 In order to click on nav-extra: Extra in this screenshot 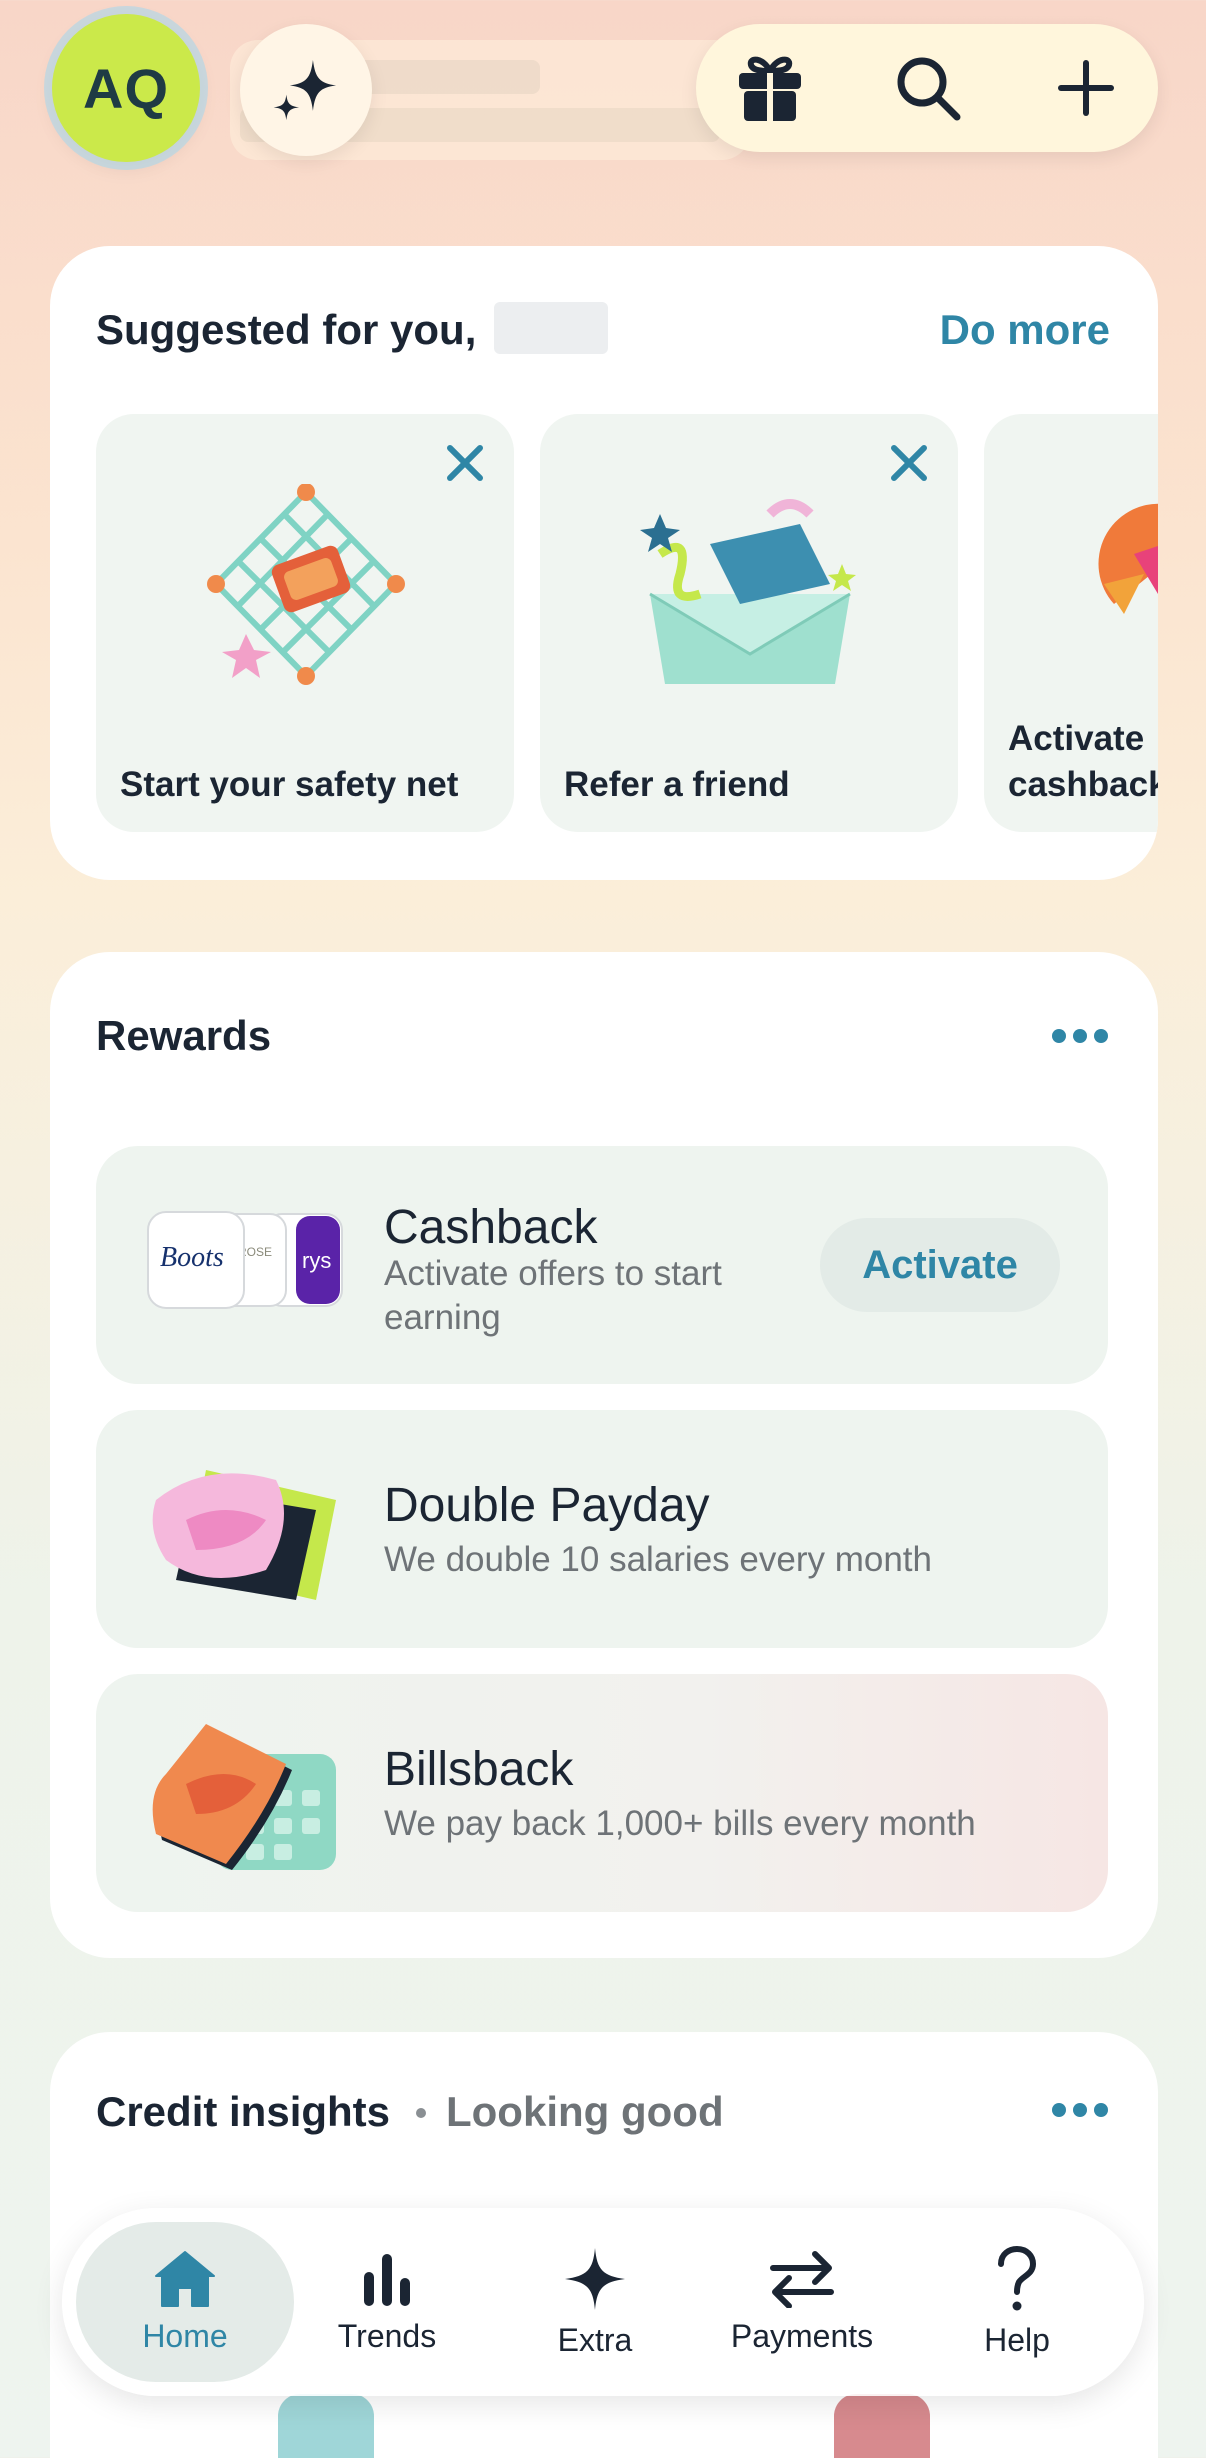, I will do `click(595, 2302)`.